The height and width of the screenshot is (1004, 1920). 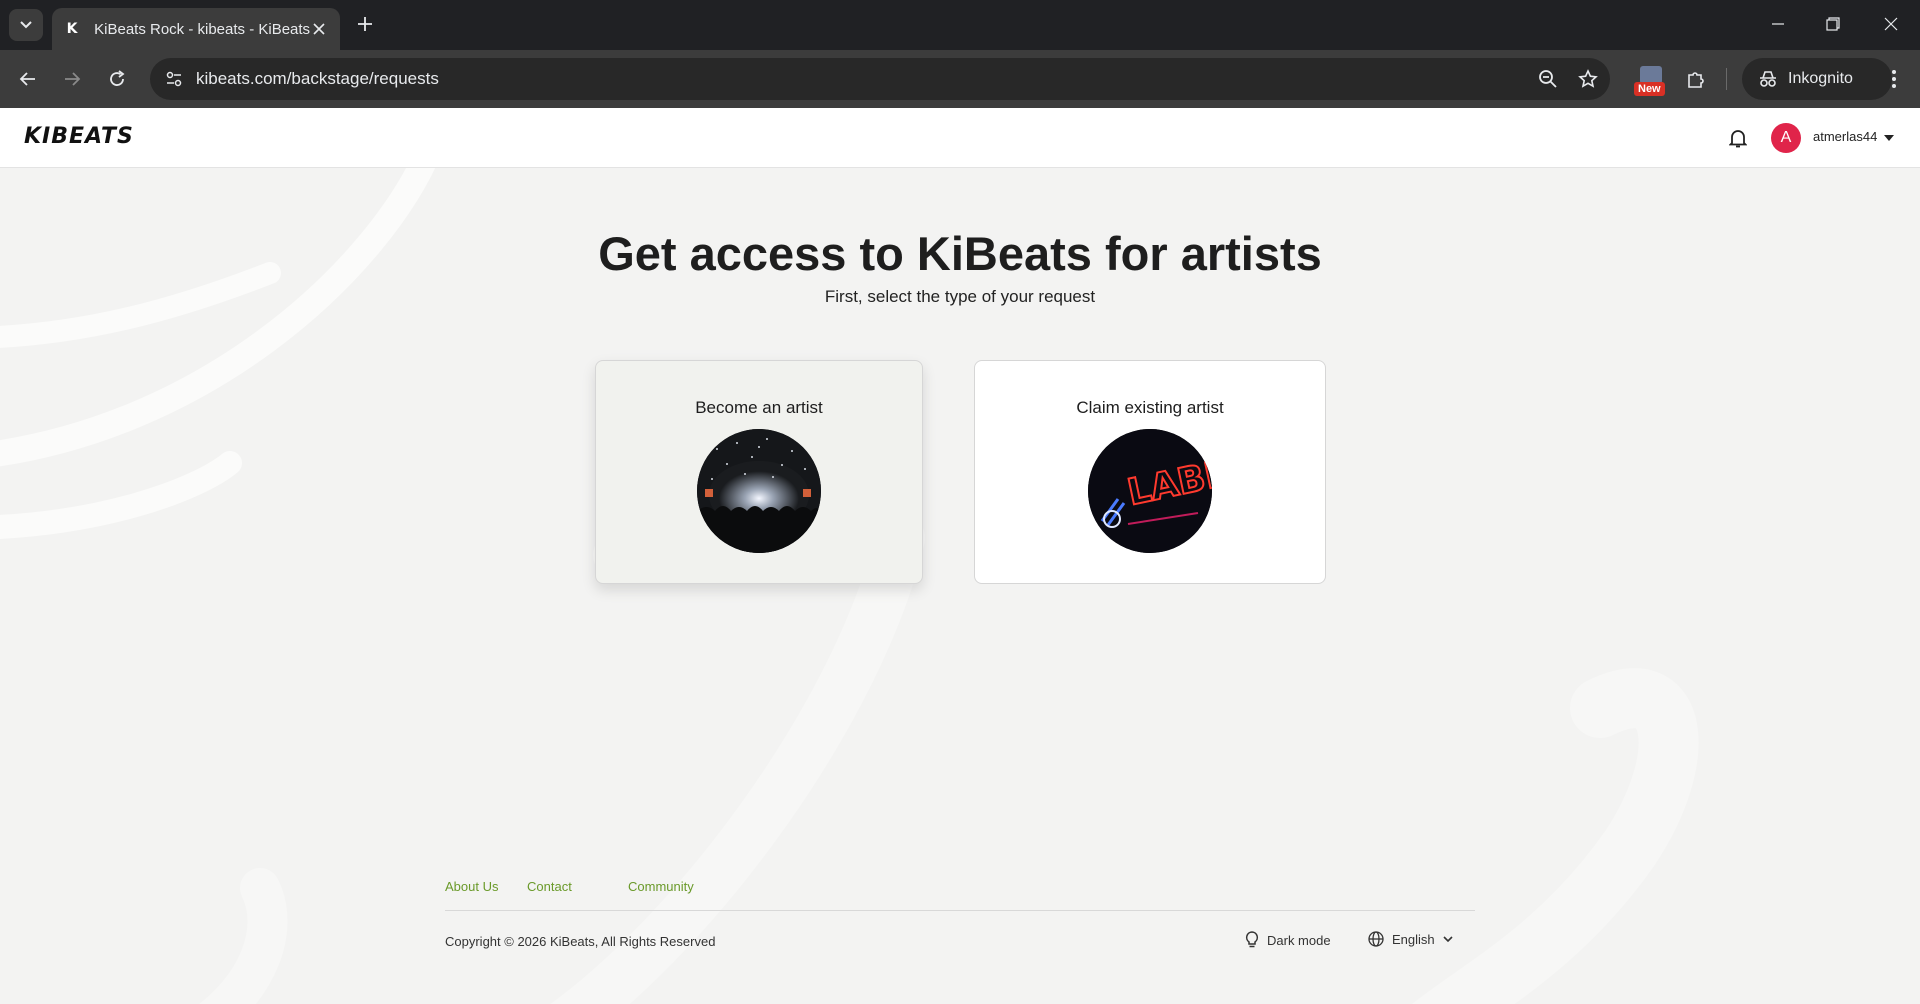 I want to click on forward-button, so click(x=72, y=79).